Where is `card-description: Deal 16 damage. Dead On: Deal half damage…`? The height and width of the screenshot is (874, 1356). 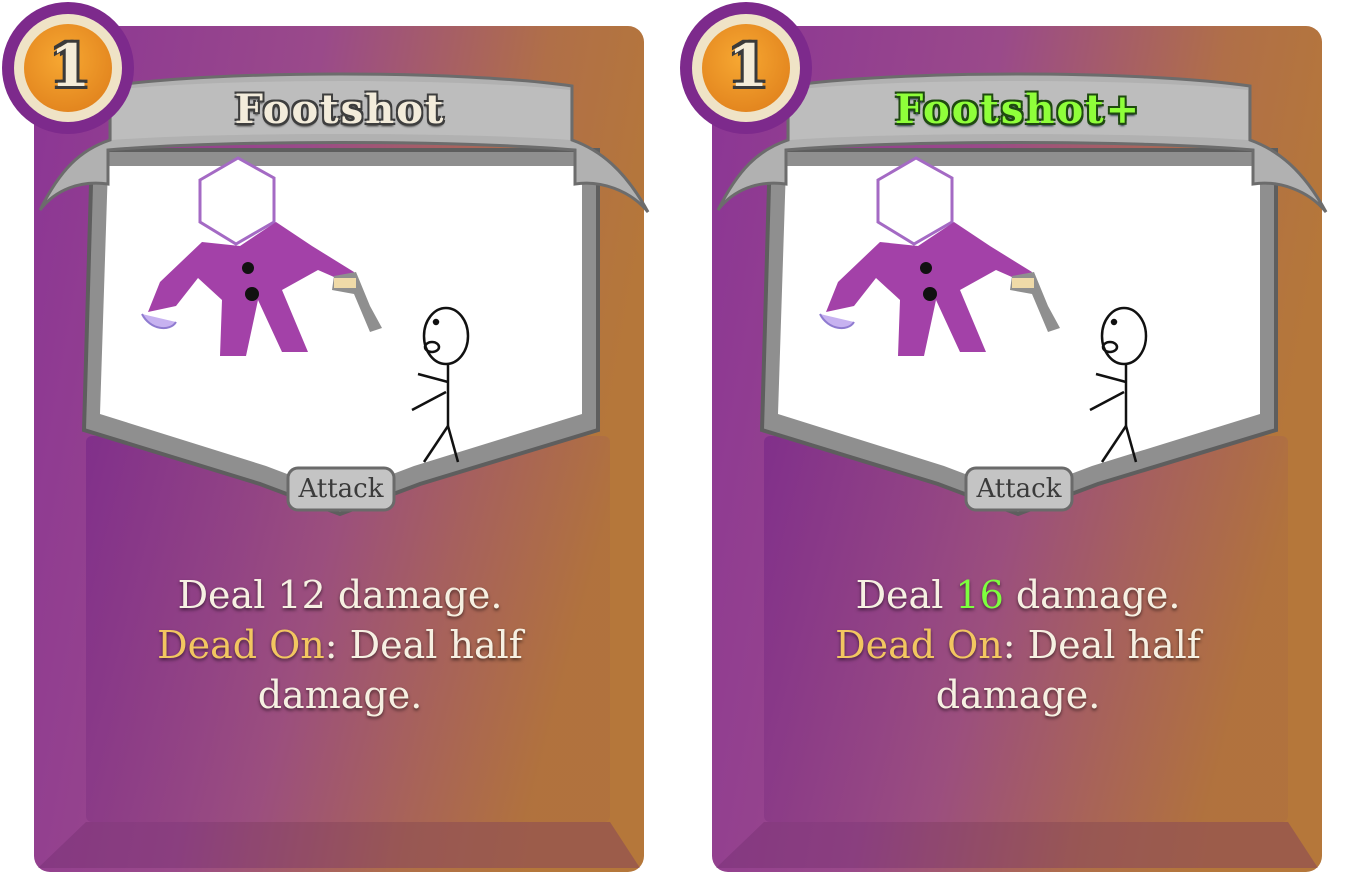 card-description: Deal 16 damage. Dead On: Deal half damage… is located at coordinates (1018, 645).